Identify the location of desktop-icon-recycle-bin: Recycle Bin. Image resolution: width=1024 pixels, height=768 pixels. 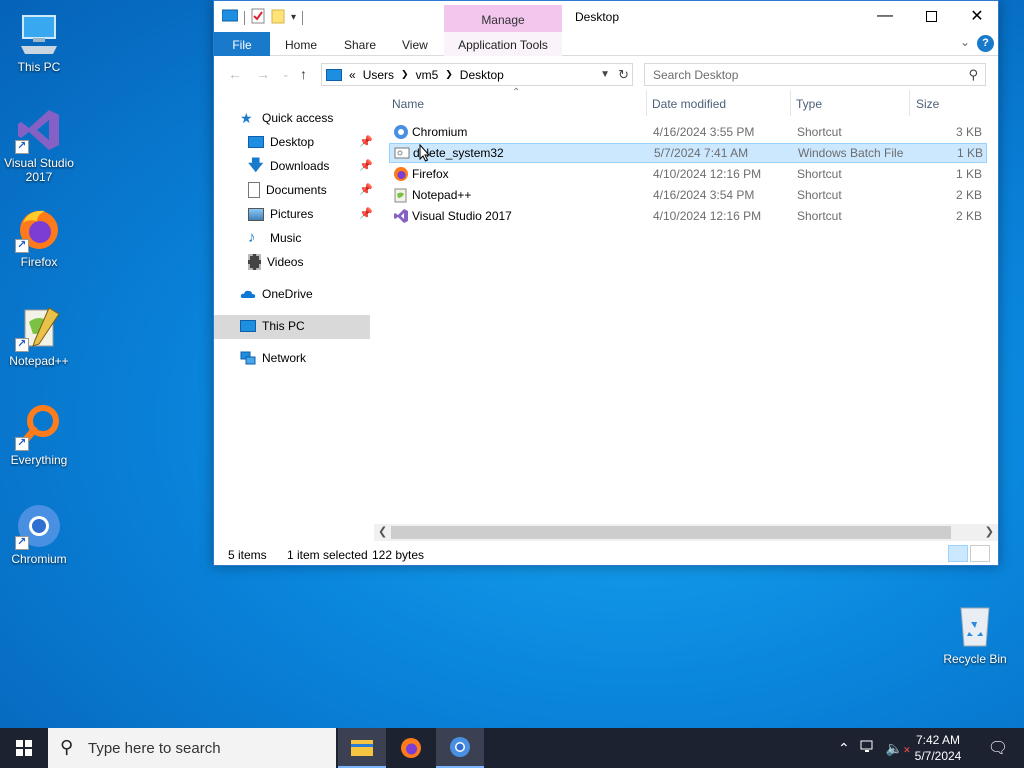
(975, 634).